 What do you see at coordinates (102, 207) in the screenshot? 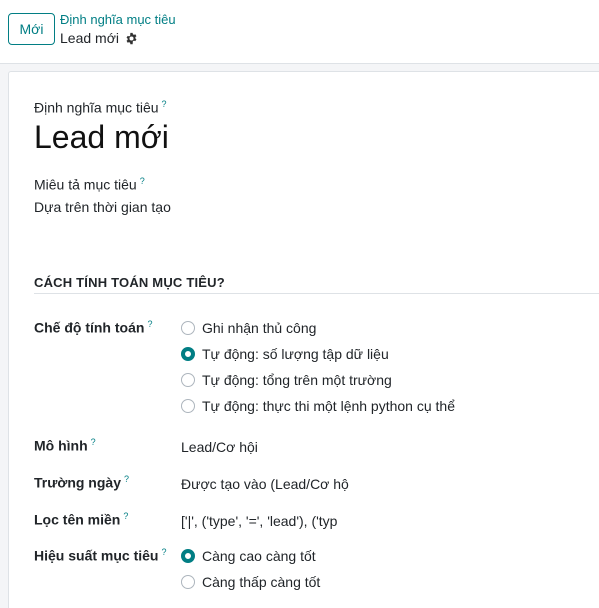
I see `description-input: Dựa trên thời gian tạo` at bounding box center [102, 207].